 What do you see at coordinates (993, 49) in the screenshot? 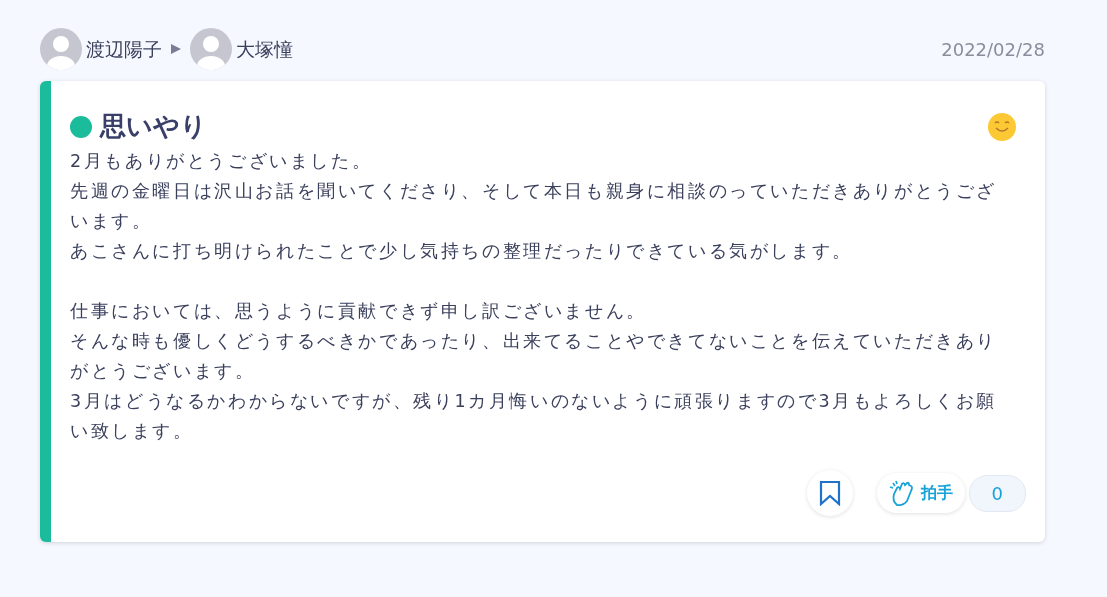
I see `post-date: 2022/02/28` at bounding box center [993, 49].